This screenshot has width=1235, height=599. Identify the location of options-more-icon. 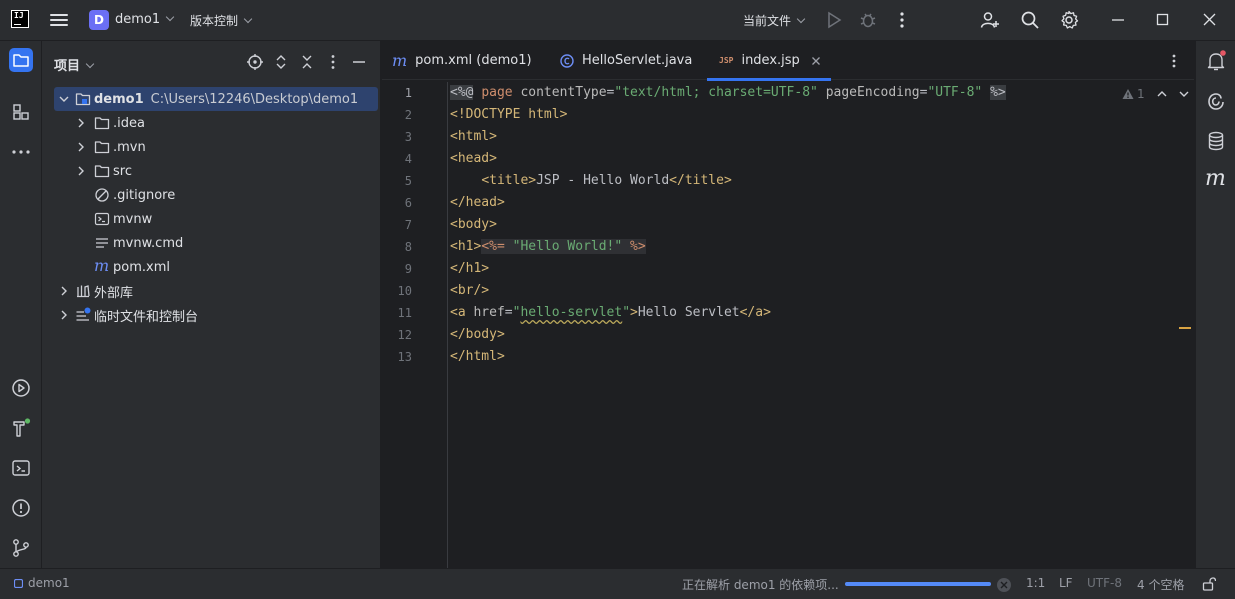
(333, 62).